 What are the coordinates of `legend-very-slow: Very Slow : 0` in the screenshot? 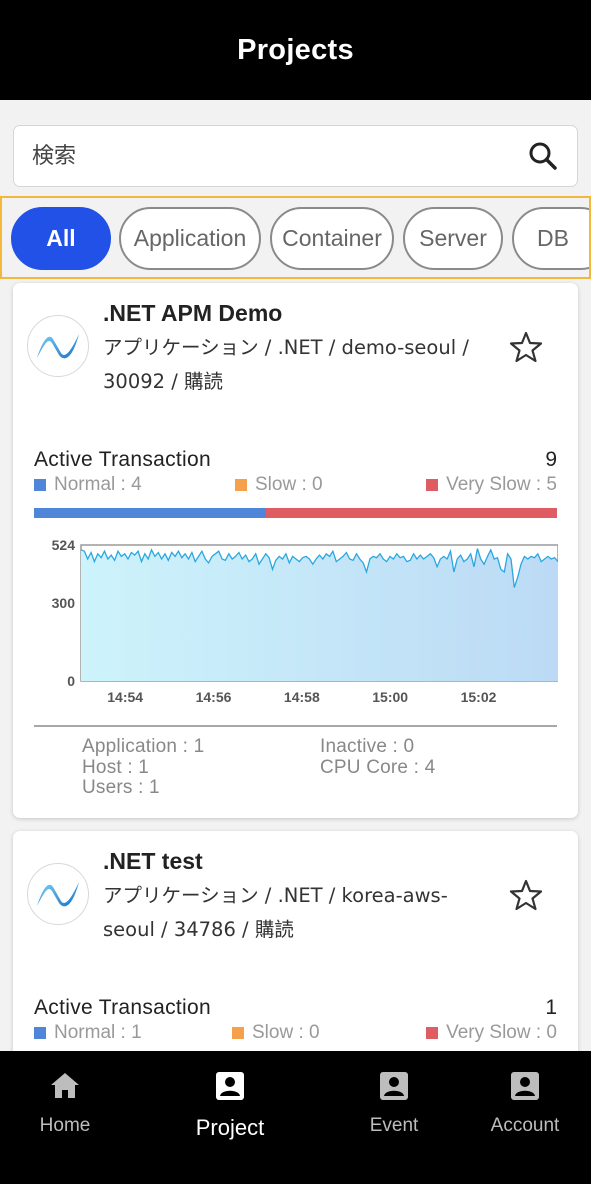 It's located at (491, 1033).